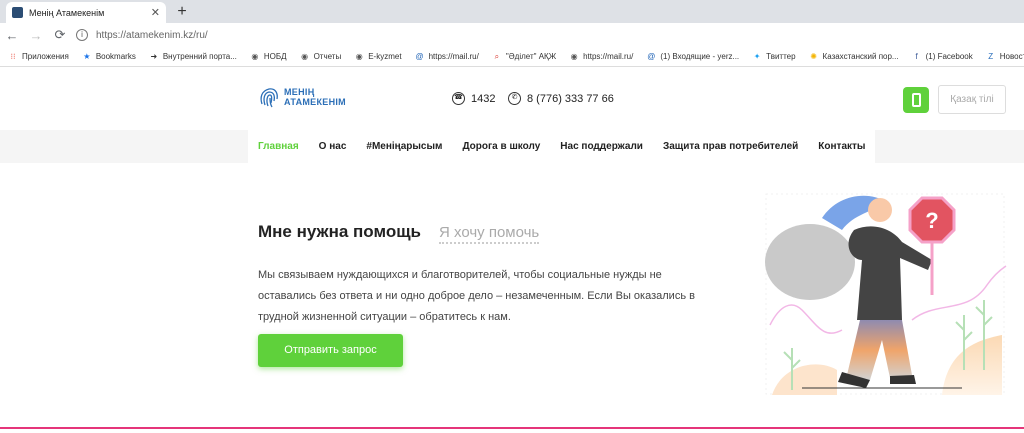  I want to click on whatsapp-number: 8 (776) 333 77 66, so click(570, 98).